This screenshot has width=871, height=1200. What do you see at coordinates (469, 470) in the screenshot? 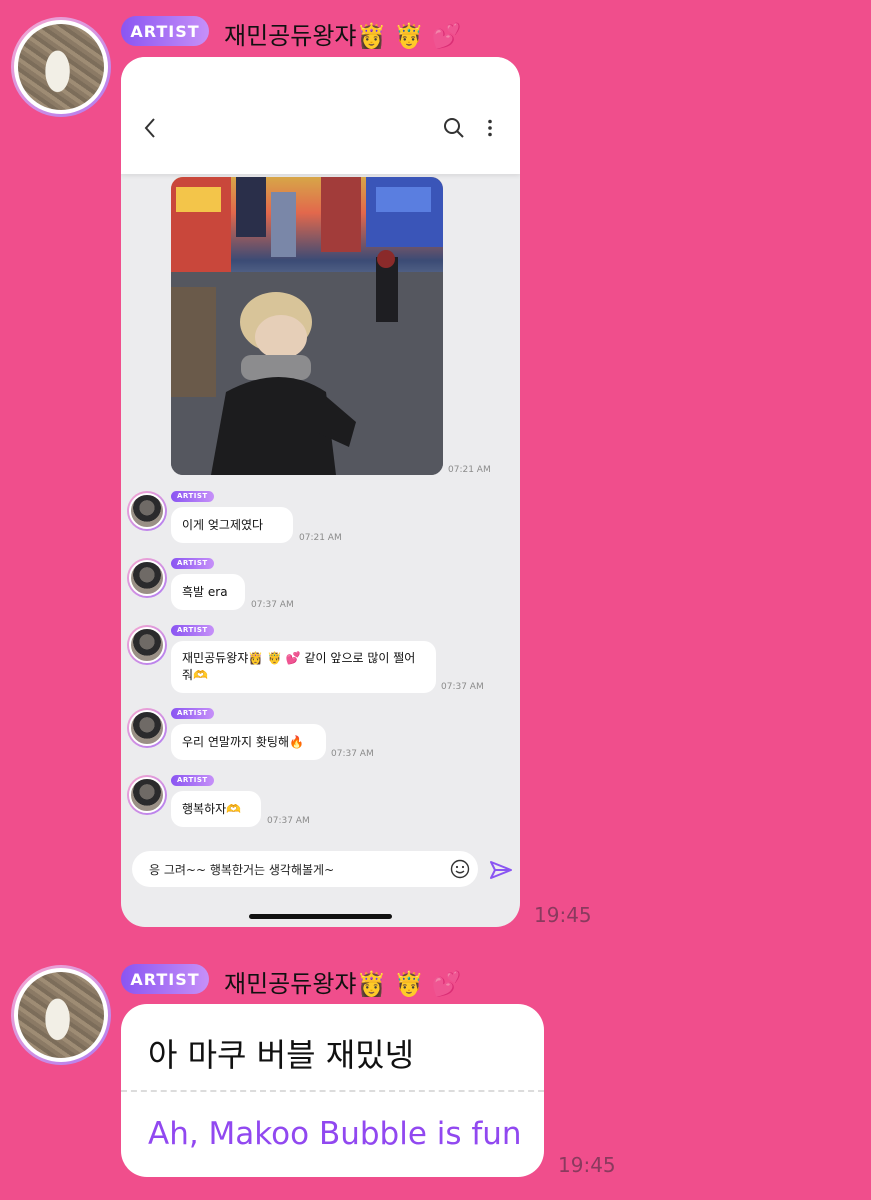
I see `photo-timestamp: 07:21 AM` at bounding box center [469, 470].